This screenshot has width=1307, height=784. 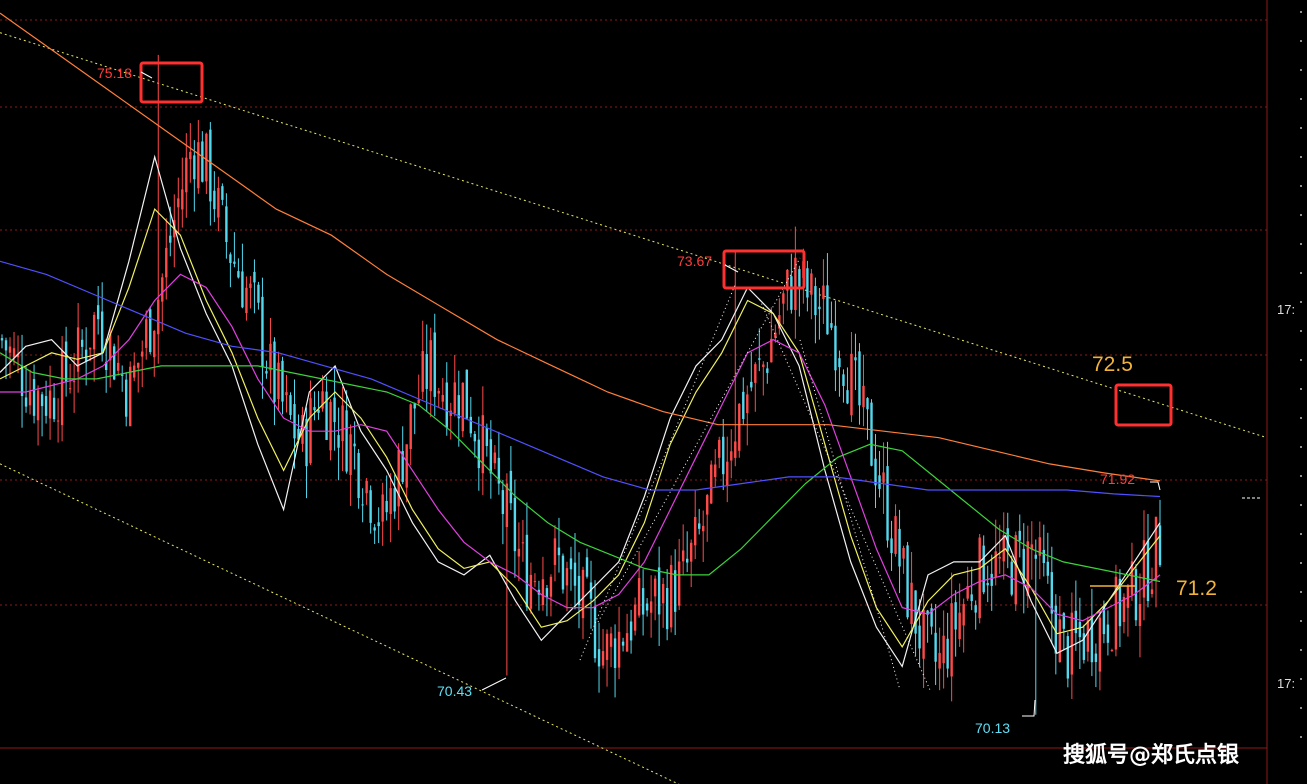 I want to click on watermark: 搜狐号@郑氏点银, so click(x=1151, y=755).